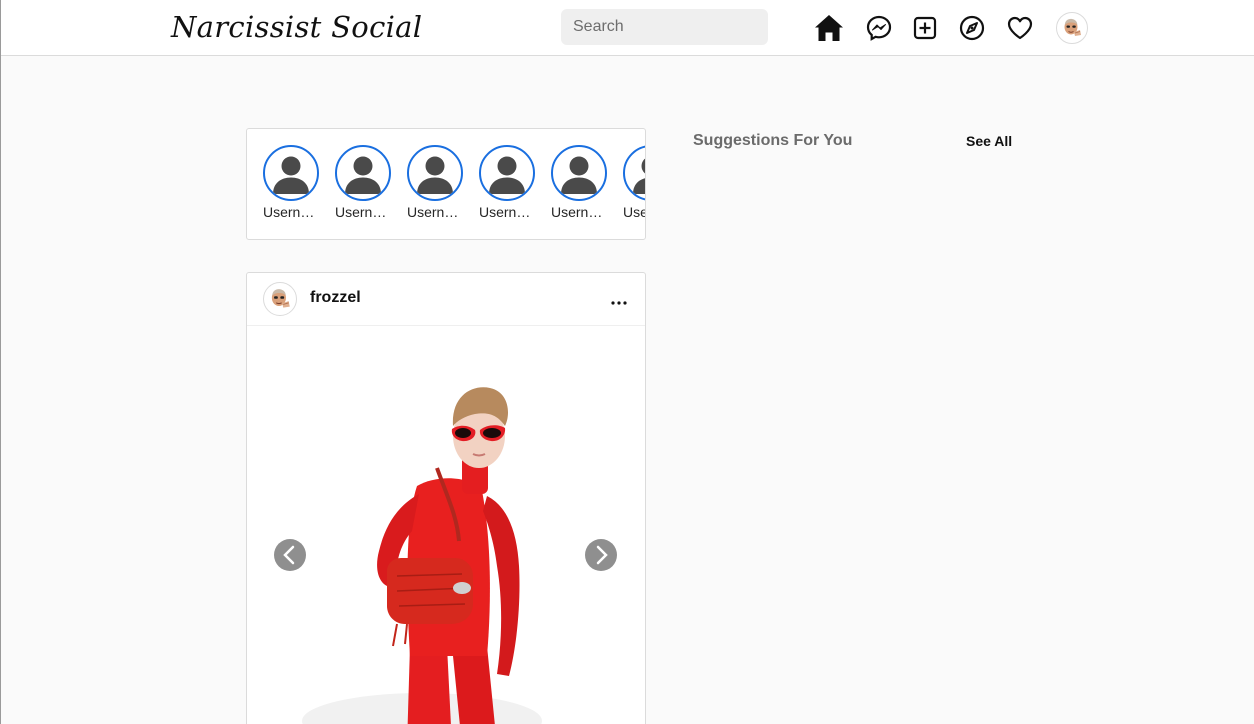 The height and width of the screenshot is (724, 1254). Describe the element at coordinates (773, 140) in the screenshot. I see `suggestions-title: Suggestions For You` at that location.